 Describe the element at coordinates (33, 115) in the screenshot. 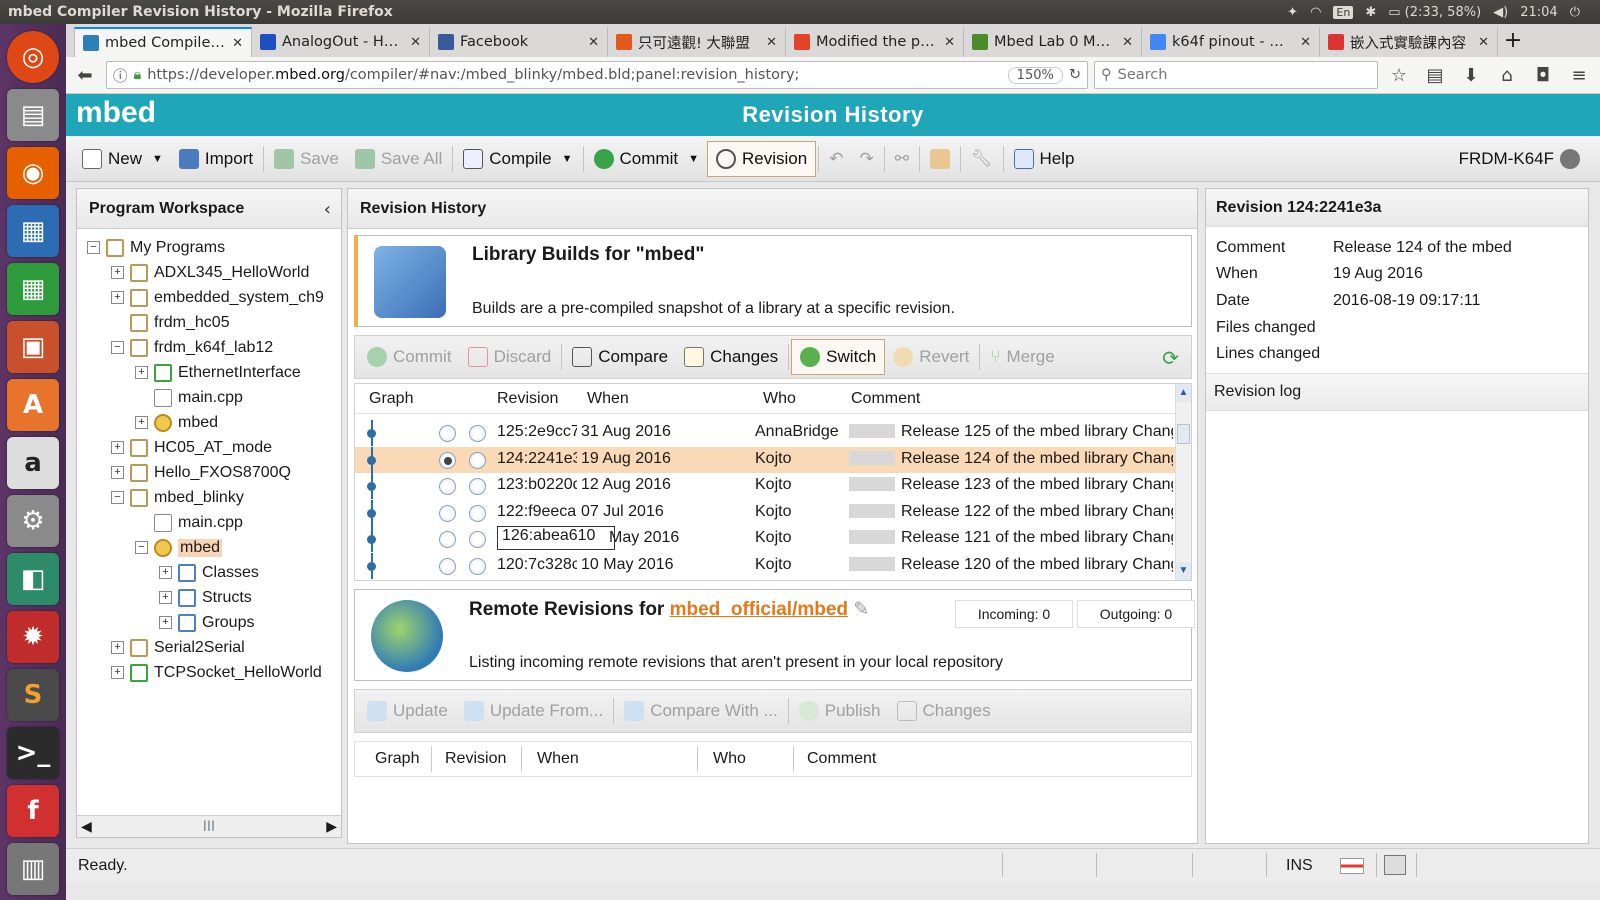

I see `files-icon: ▤` at that location.